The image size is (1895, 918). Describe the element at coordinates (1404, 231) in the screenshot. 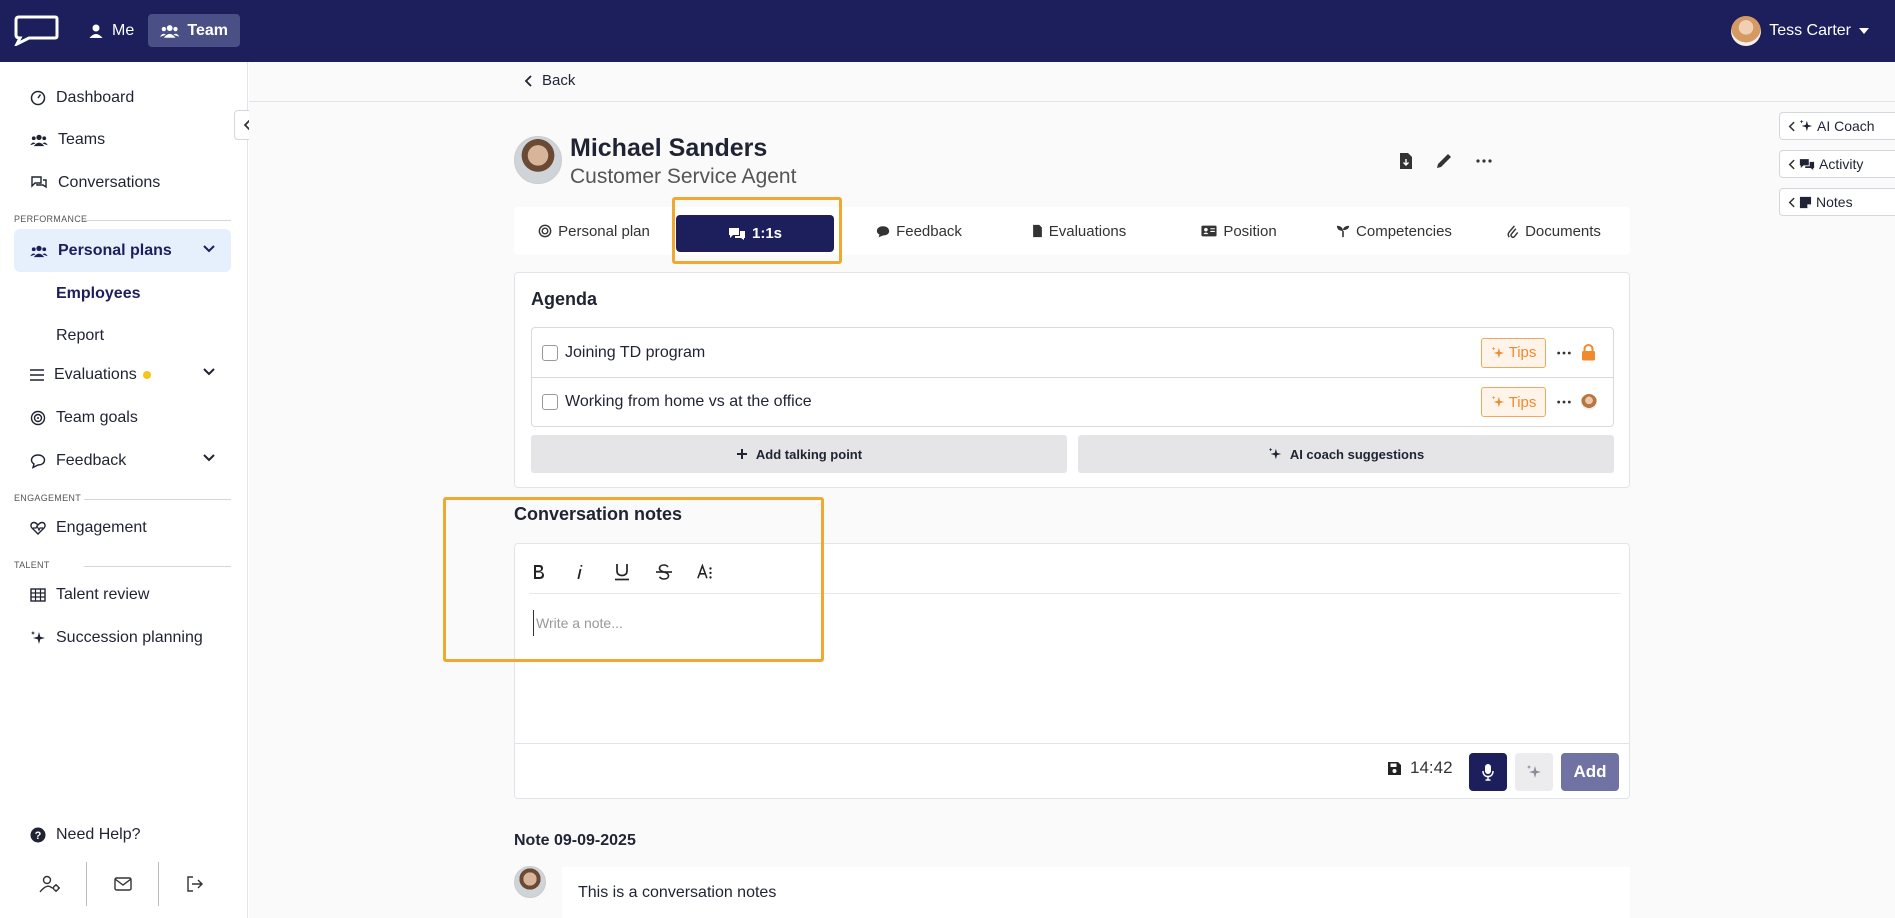

I see `tab-label: Competencies` at that location.